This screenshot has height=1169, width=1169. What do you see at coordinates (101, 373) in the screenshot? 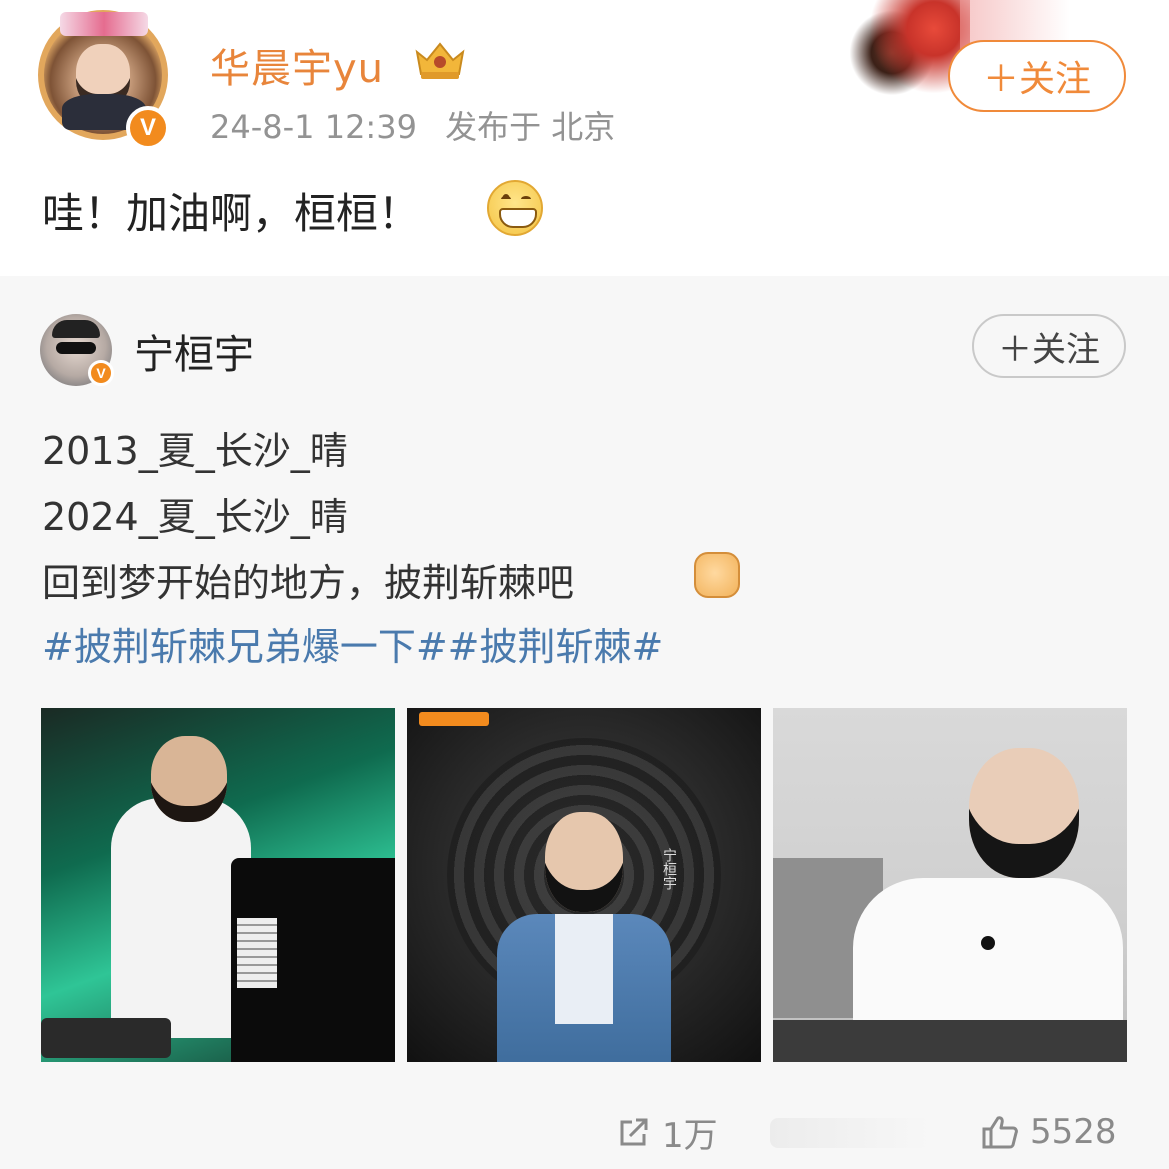
I see `repost-verified-badge-icon: V` at bounding box center [101, 373].